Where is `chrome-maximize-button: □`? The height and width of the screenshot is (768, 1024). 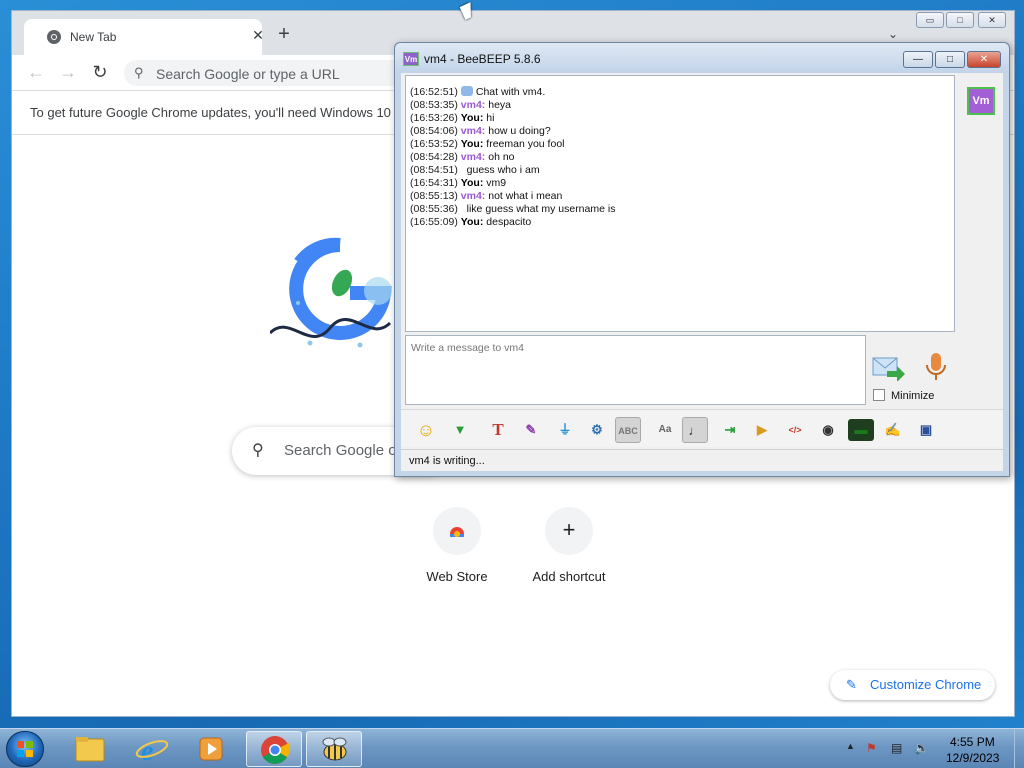 chrome-maximize-button: □ is located at coordinates (960, 20).